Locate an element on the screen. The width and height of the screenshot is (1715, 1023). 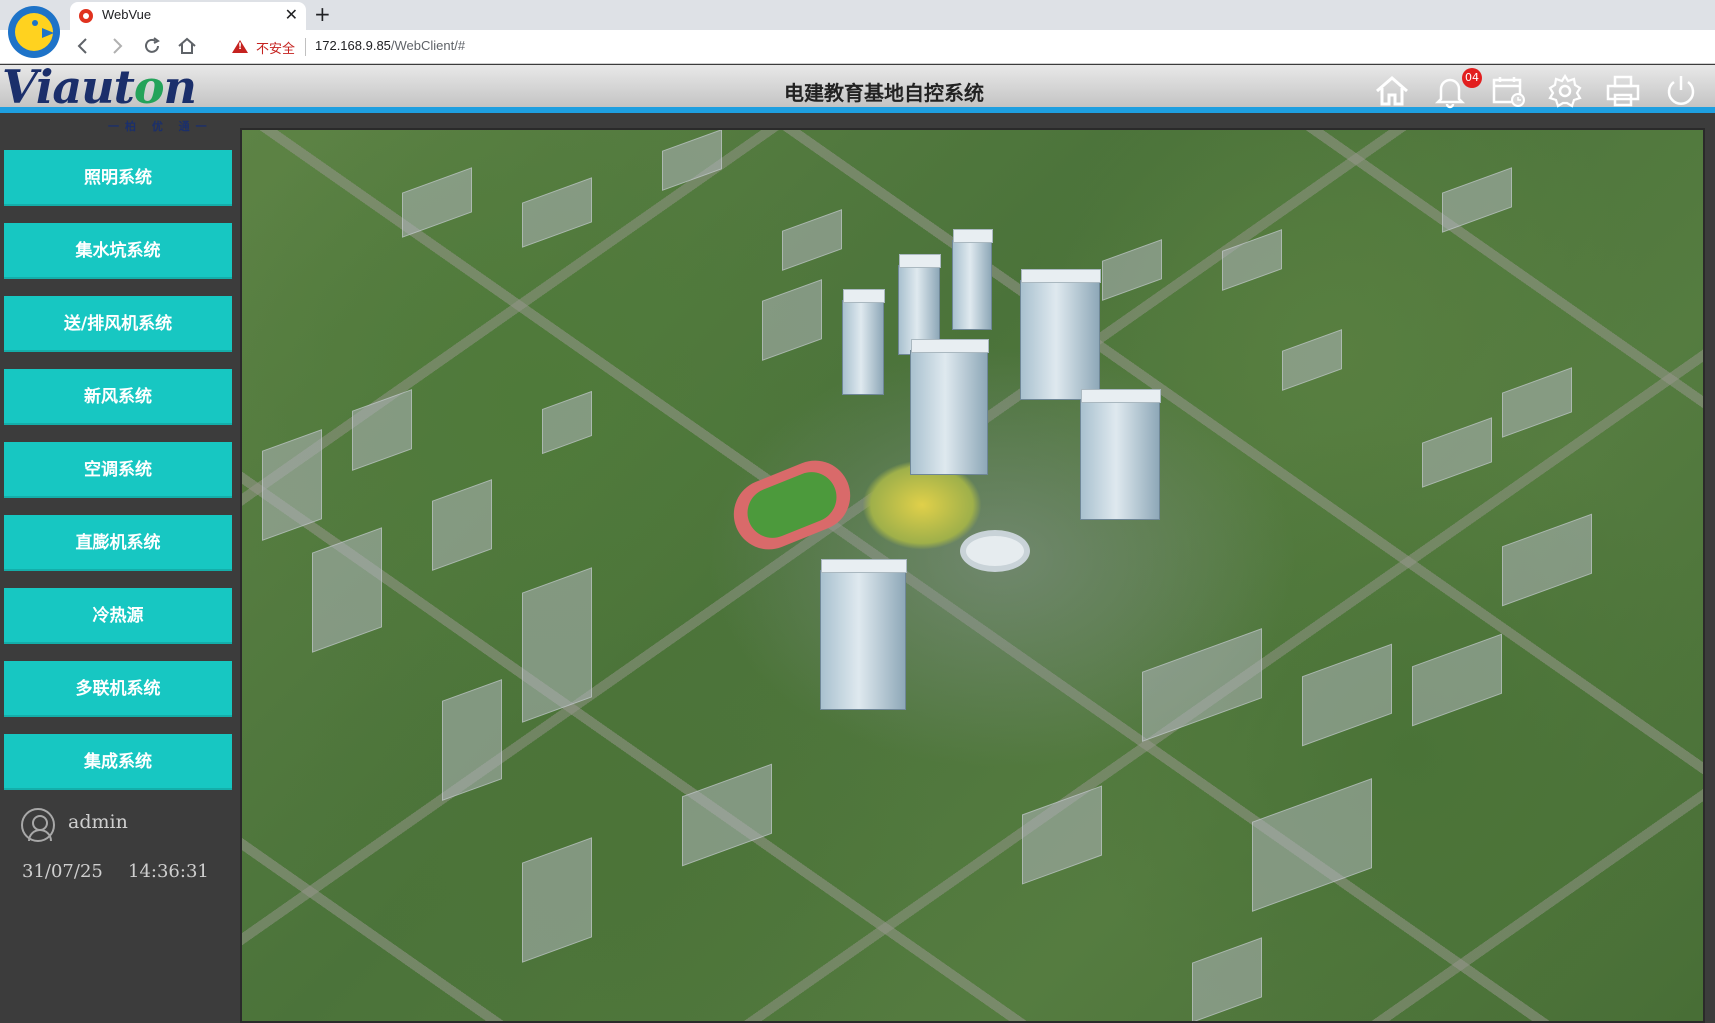
alarm-count-badge: 04 is located at coordinates (1472, 78).